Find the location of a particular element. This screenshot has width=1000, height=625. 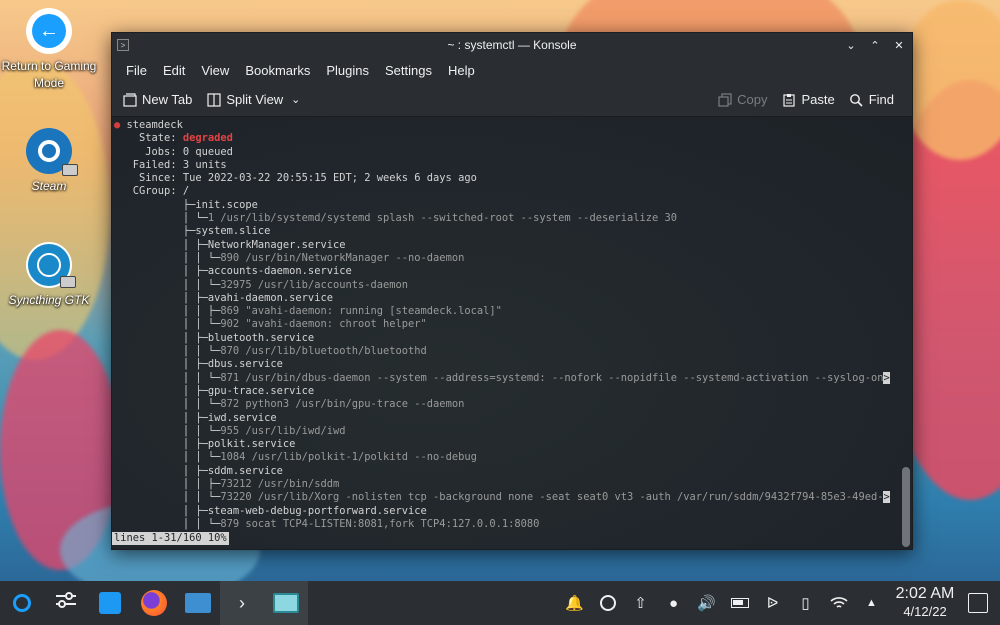

split-view-button: Split View ⌄ is located at coordinates (254, 99).